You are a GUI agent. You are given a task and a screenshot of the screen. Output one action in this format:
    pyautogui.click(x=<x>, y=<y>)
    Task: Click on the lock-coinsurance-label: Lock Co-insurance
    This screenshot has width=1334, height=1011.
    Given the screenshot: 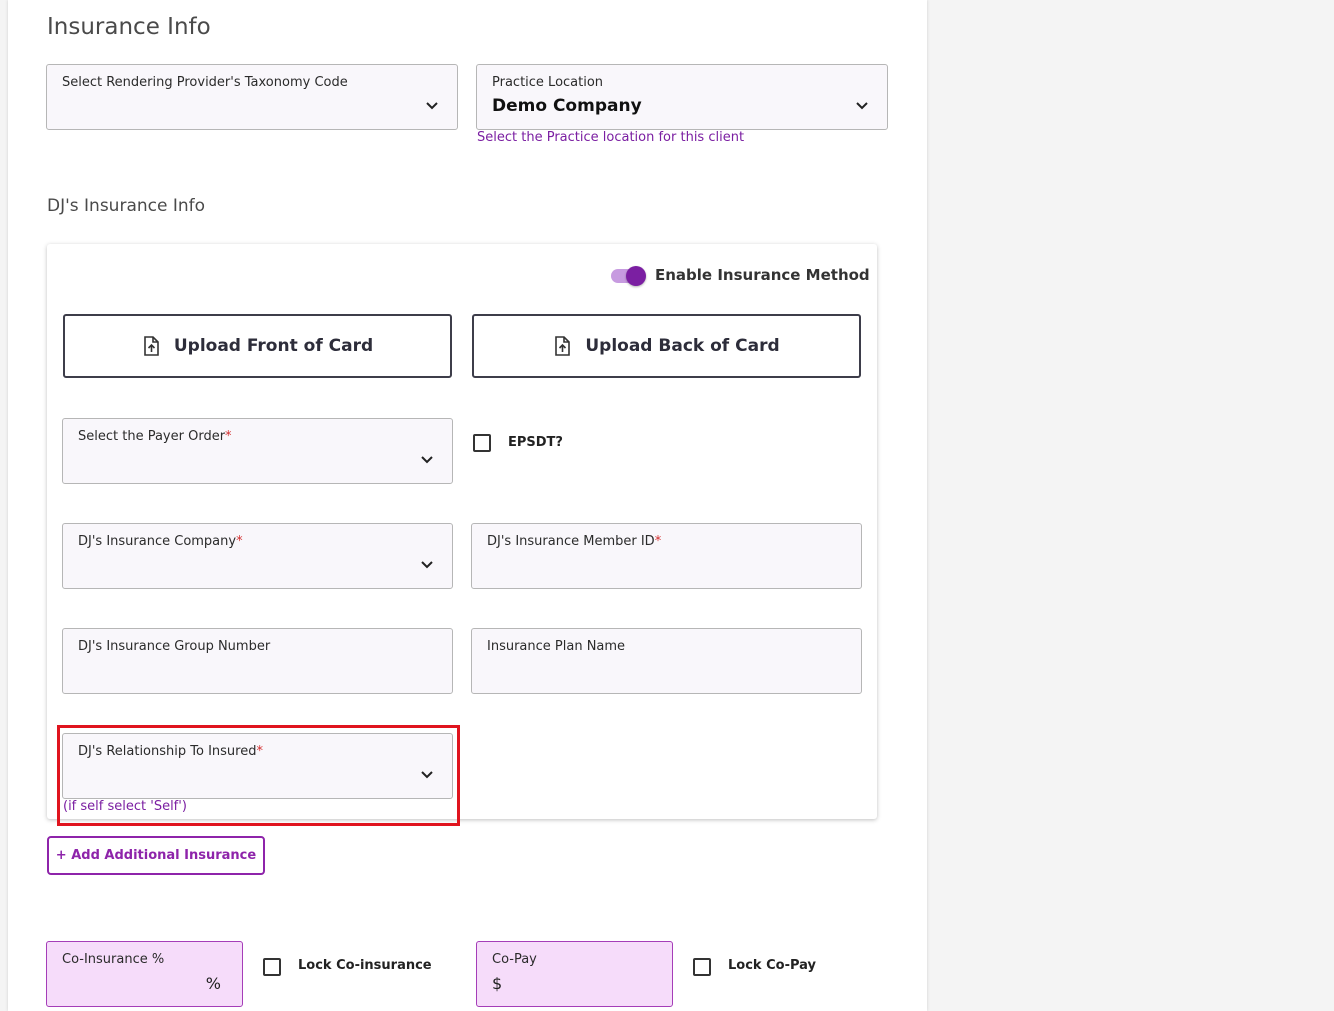 What is the action you would take?
    pyautogui.click(x=365, y=965)
    